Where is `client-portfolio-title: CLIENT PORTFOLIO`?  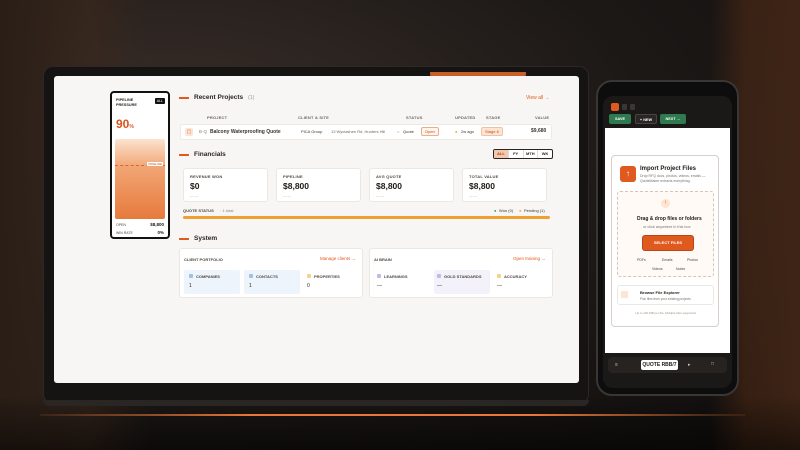 client-portfolio-title: CLIENT PORTFOLIO is located at coordinates (203, 259).